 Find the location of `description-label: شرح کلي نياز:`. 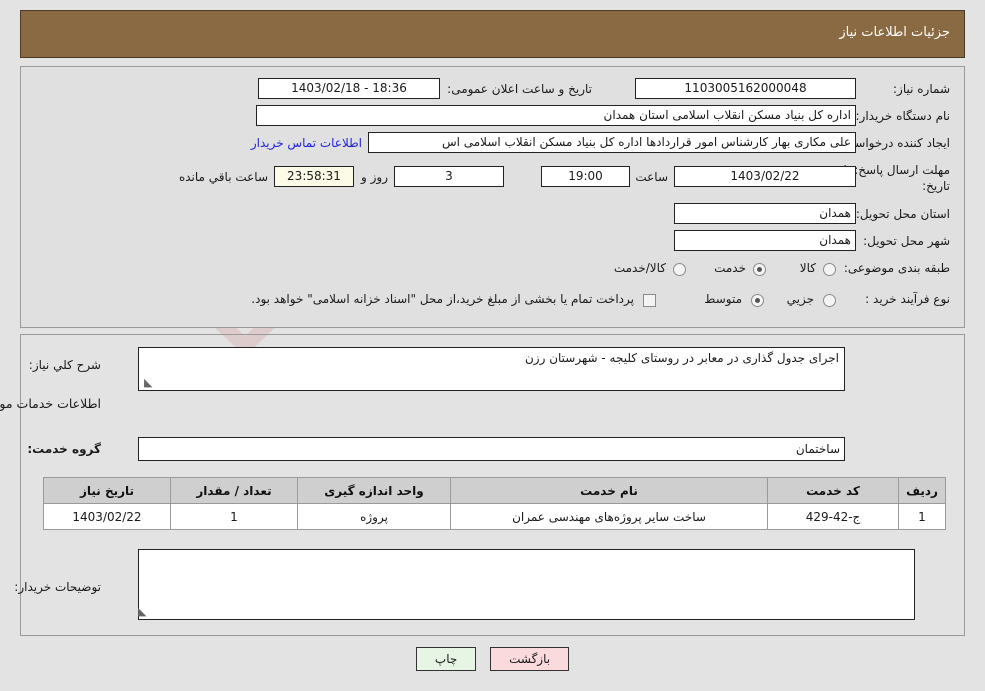

description-label: شرح کلي نياز: is located at coordinates (64, 365).